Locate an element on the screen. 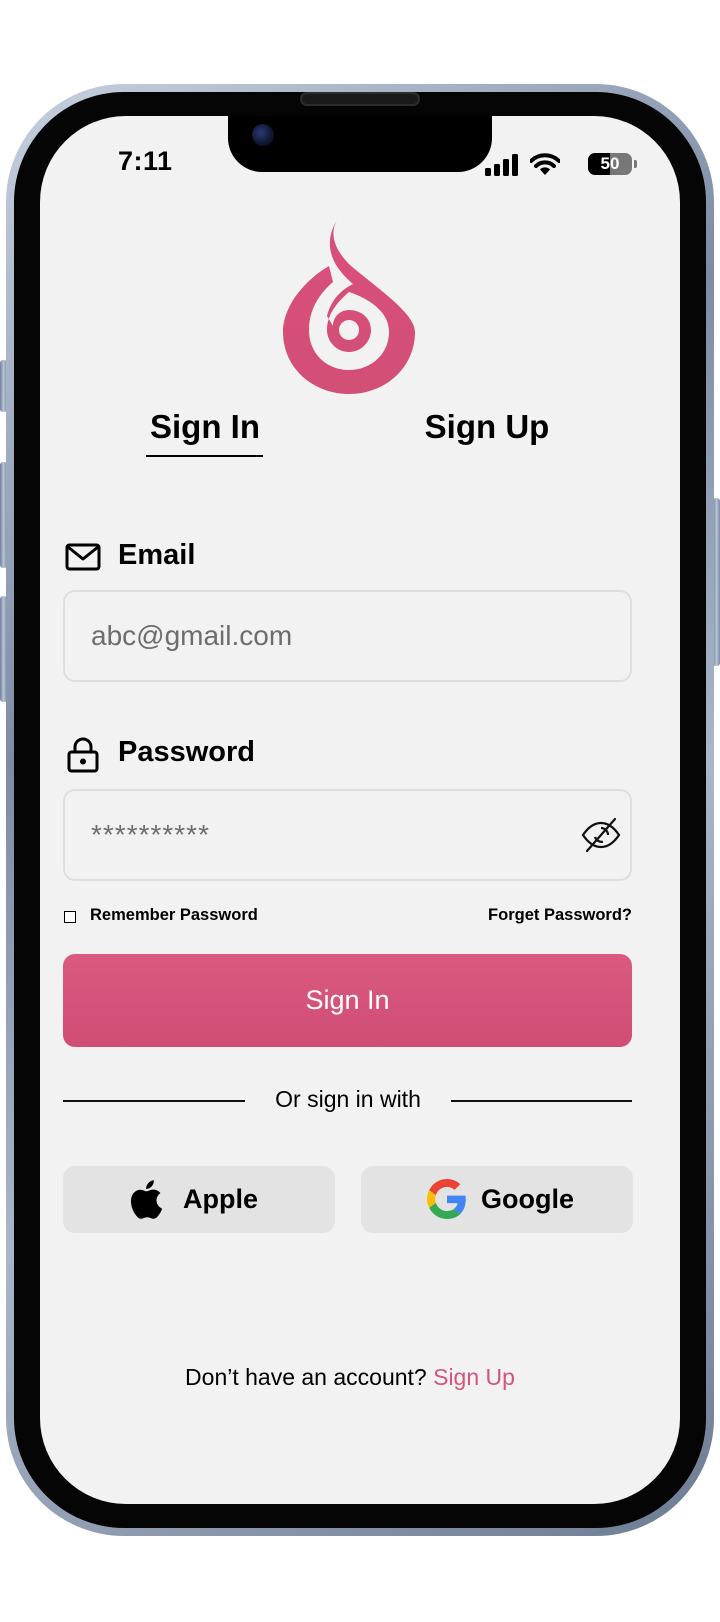 The image size is (720, 1622). email-field-box is located at coordinates (347, 636).